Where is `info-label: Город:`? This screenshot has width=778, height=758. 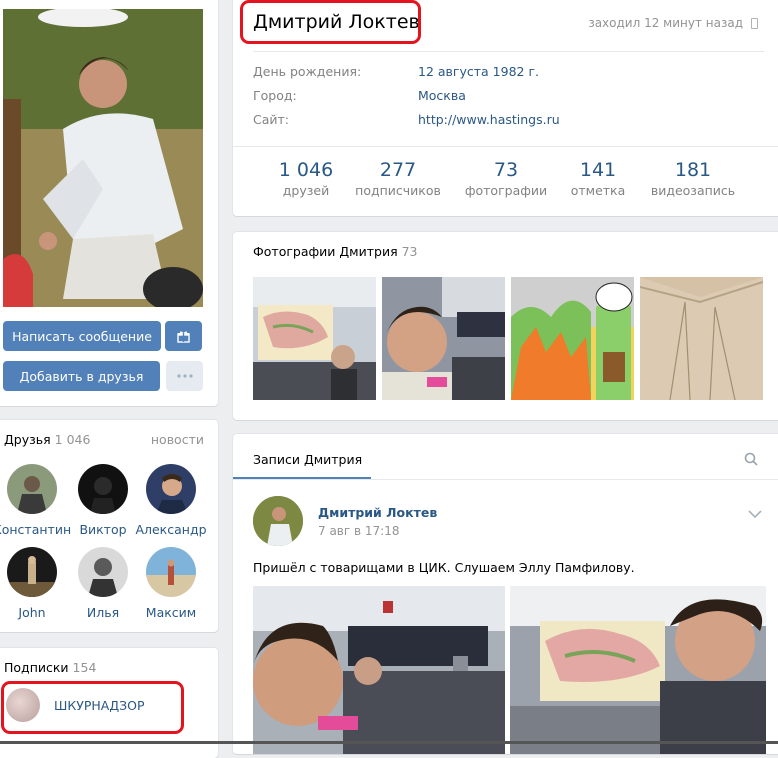 info-label: Город: is located at coordinates (275, 95).